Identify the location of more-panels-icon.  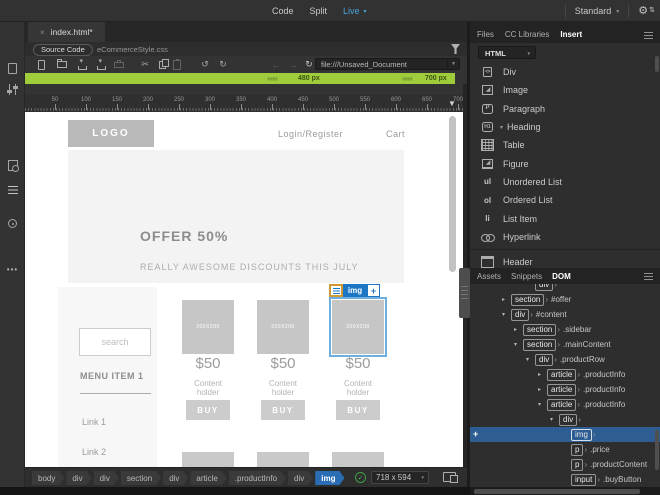
(12, 269).